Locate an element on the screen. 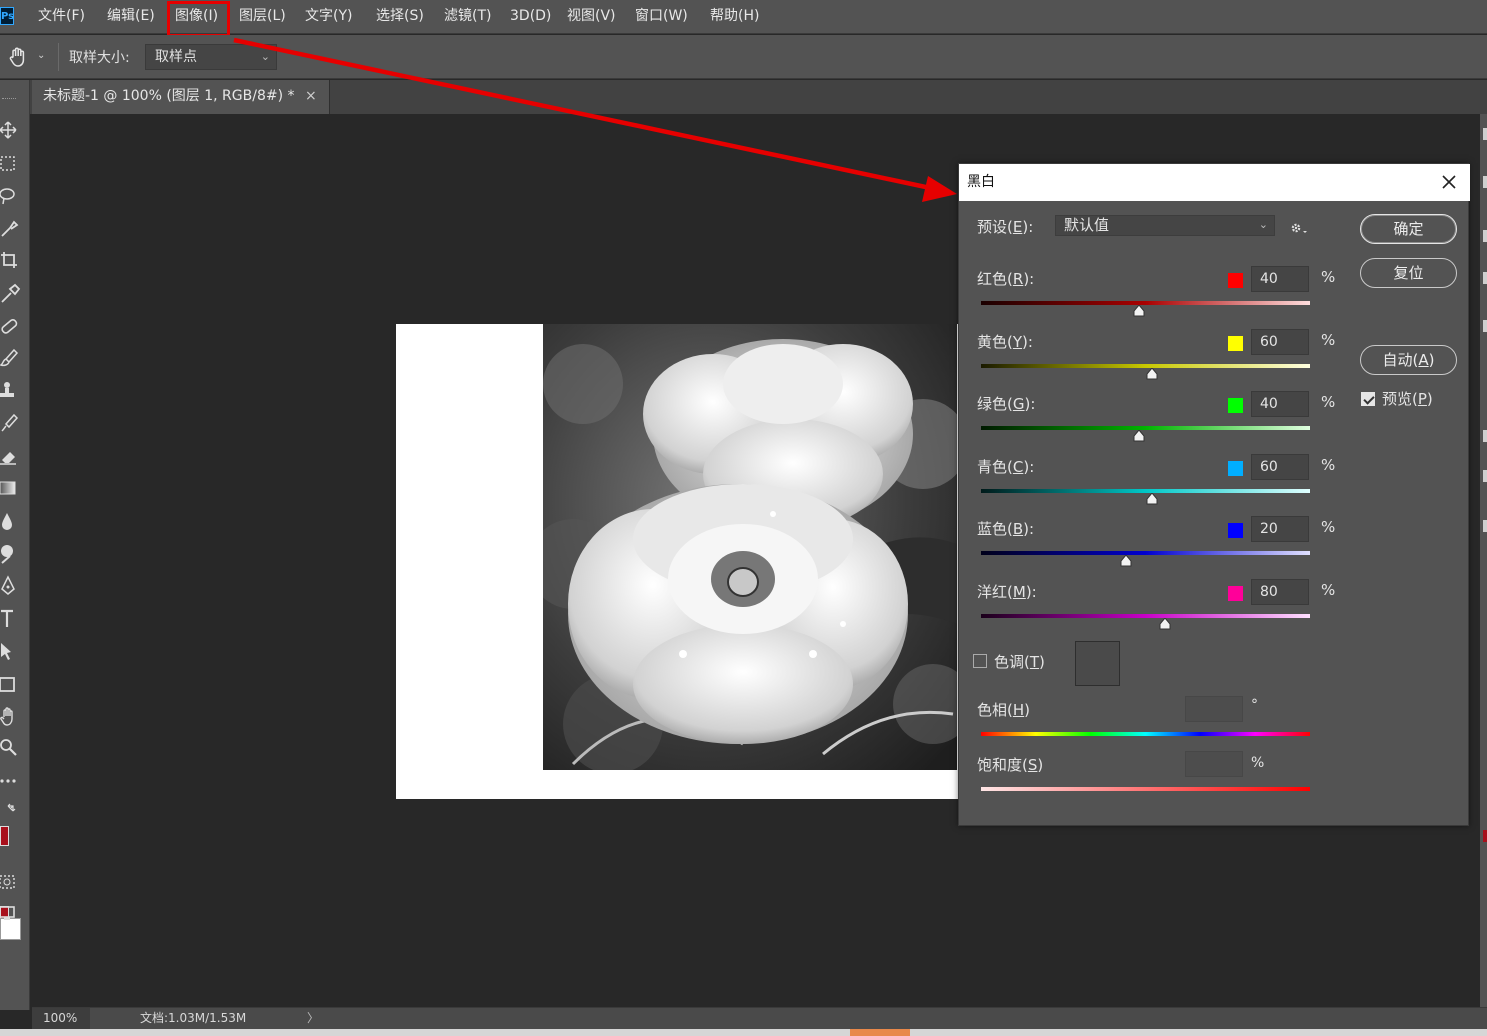 The width and height of the screenshot is (1487, 1036). color-swatch-y is located at coordinates (1235, 343).